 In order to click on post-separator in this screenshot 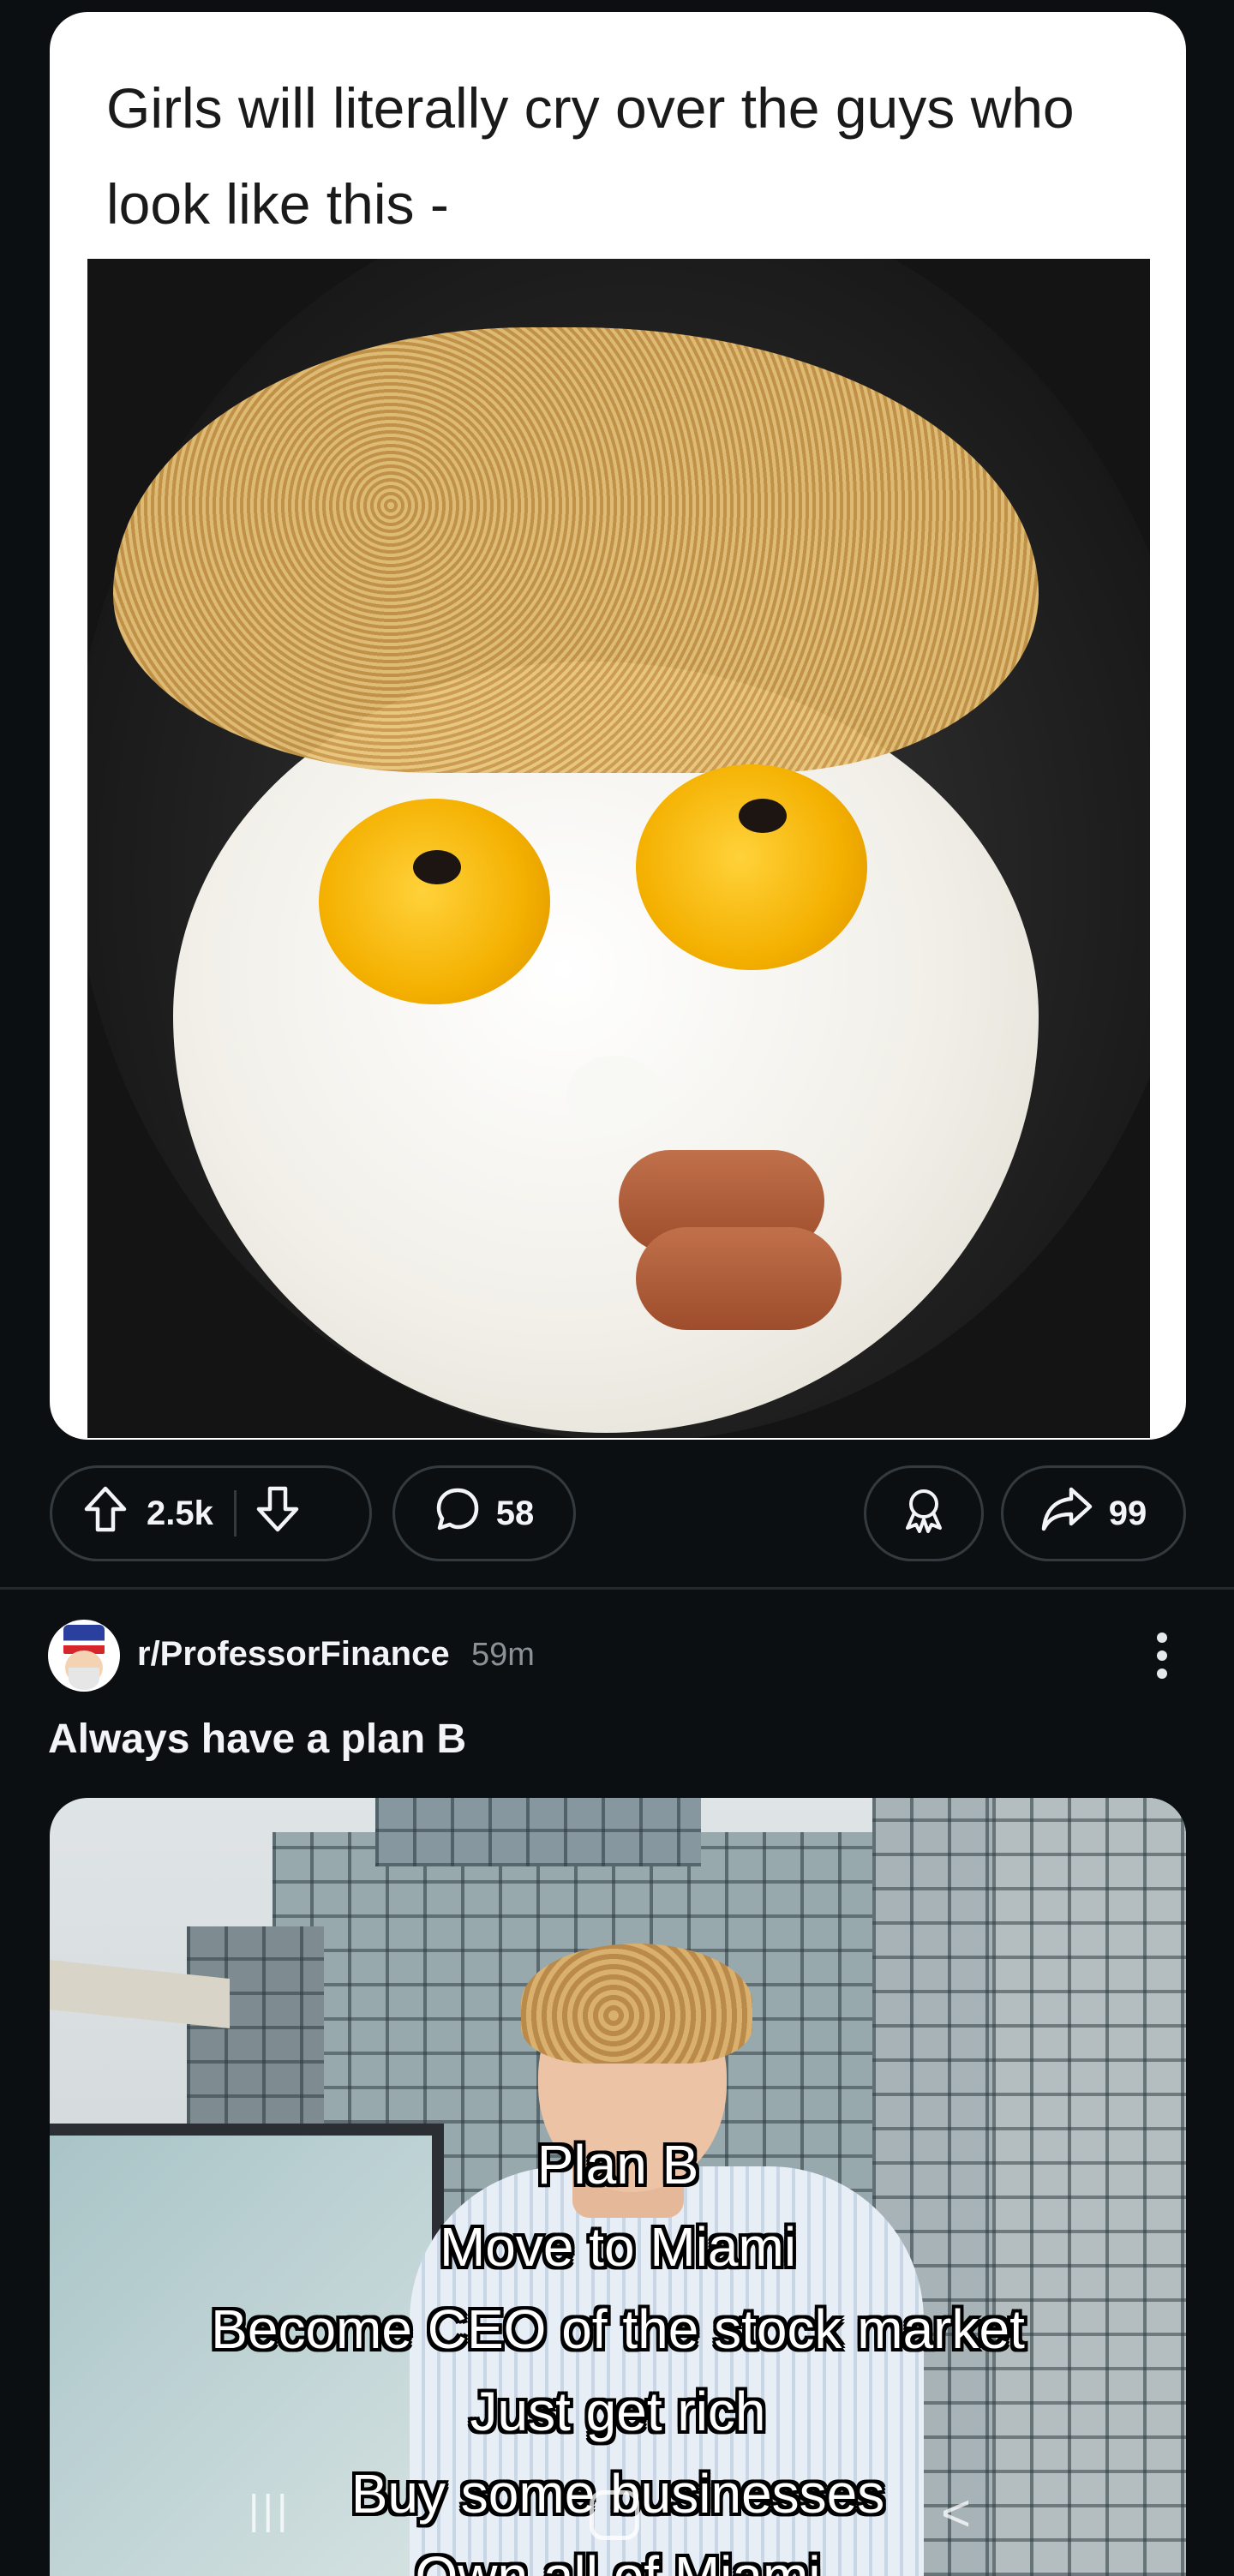, I will do `click(617, 1588)`.